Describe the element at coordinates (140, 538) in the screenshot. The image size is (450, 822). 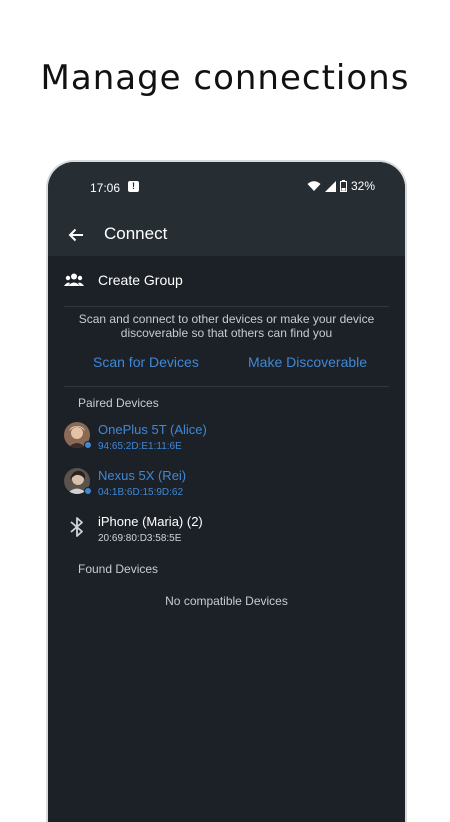
I see `device-address: 20:69:80:D3:58:5E` at that location.